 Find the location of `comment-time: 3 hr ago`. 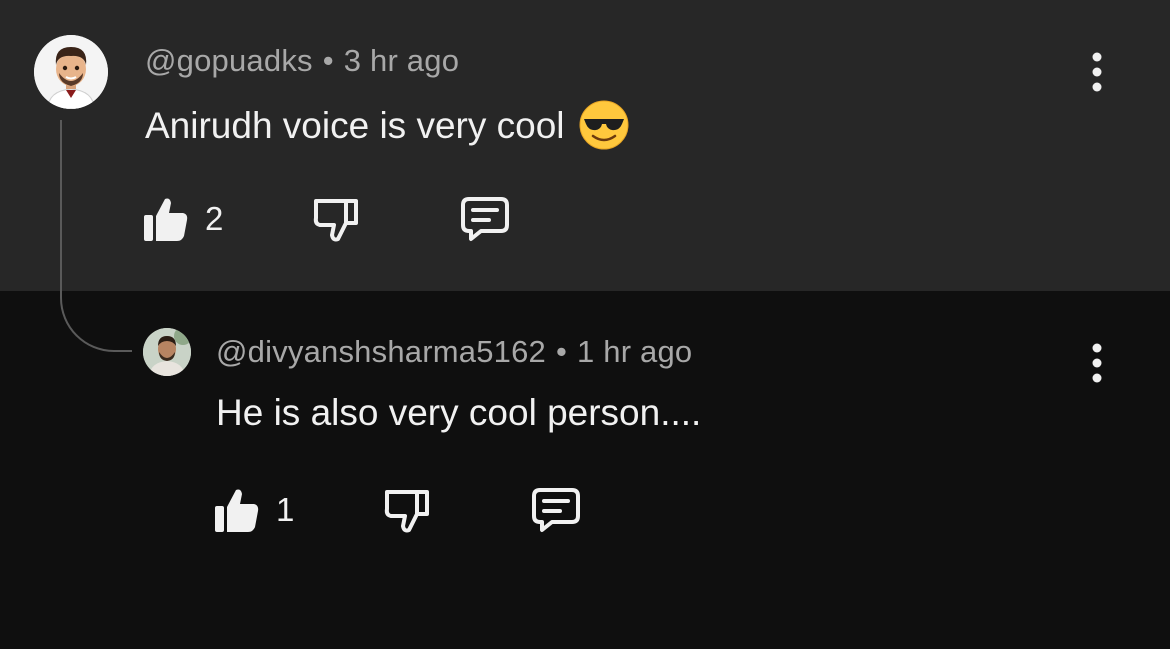

comment-time: 3 hr ago is located at coordinates (401, 60).